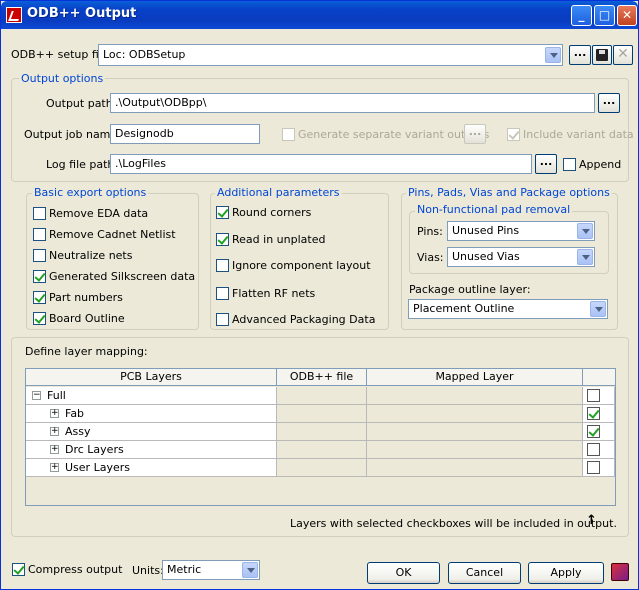  What do you see at coordinates (72, 134) in the screenshot?
I see `output-job-name-label: Output job name:` at bounding box center [72, 134].